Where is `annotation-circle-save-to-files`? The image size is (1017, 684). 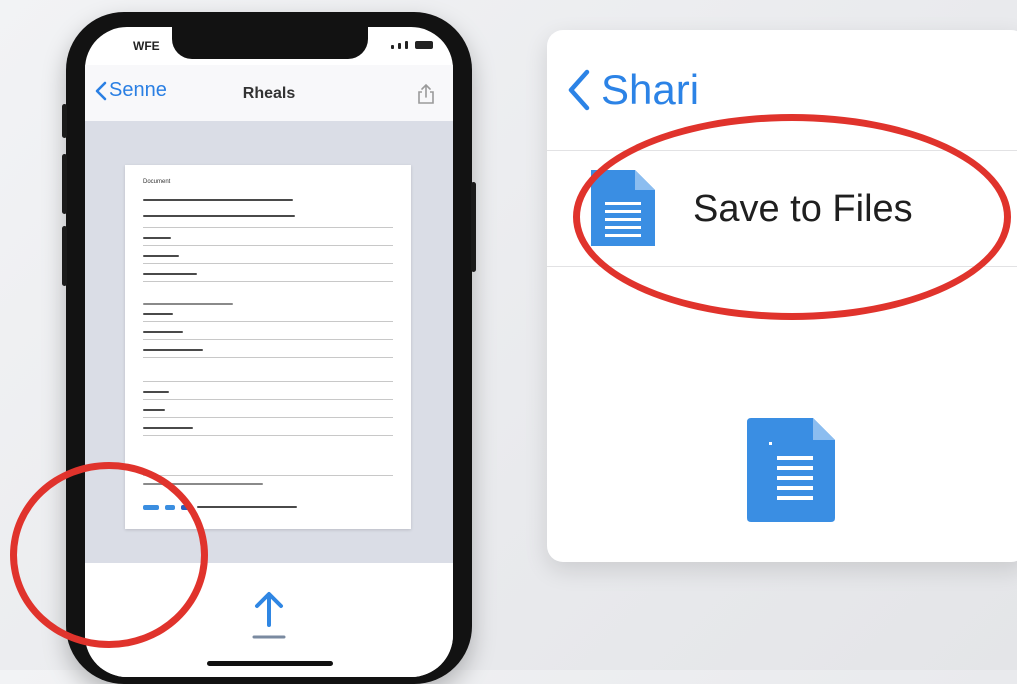
annotation-circle-save-to-files is located at coordinates (792, 217).